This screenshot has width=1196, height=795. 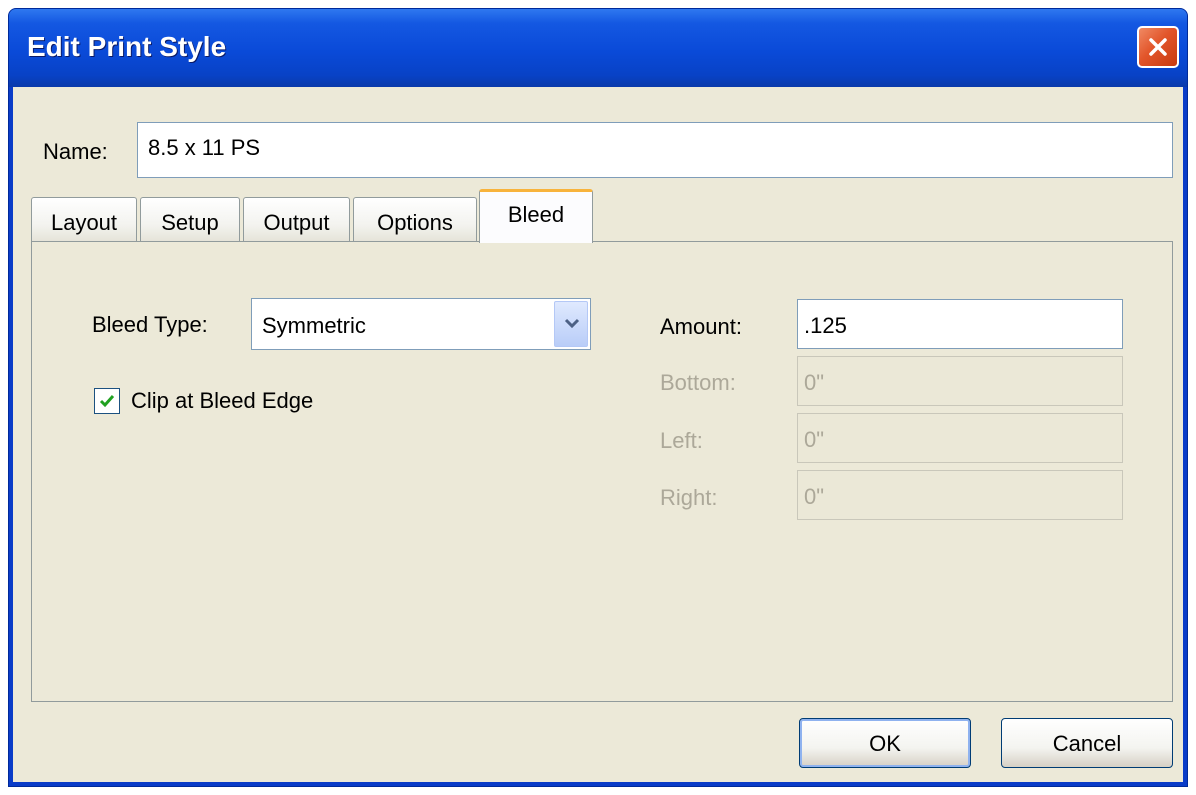 I want to click on amount-input: .125, so click(x=960, y=324).